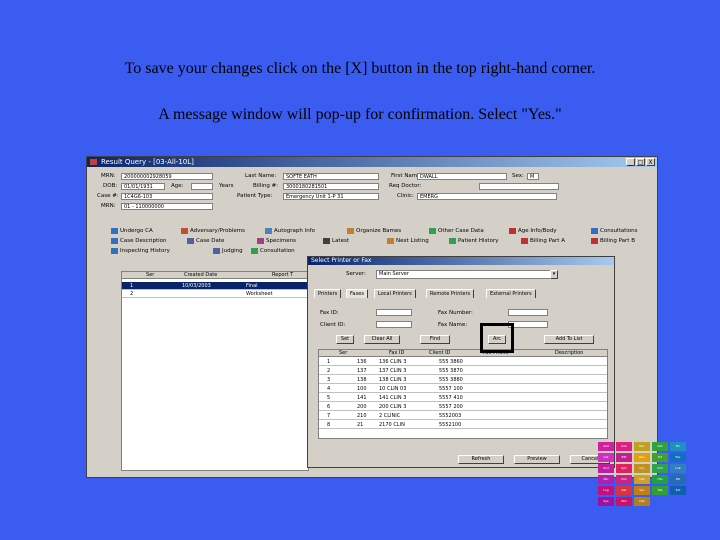  I want to click on report-row: 1 10/03/2003 Final, so click(215, 286).